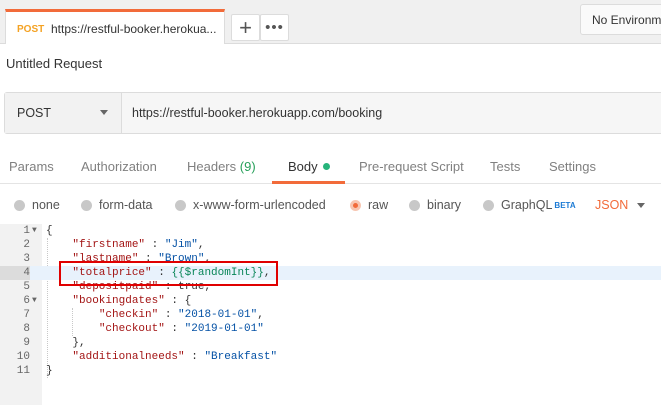 The image size is (661, 405). I want to click on line-number: 8, so click(26, 329).